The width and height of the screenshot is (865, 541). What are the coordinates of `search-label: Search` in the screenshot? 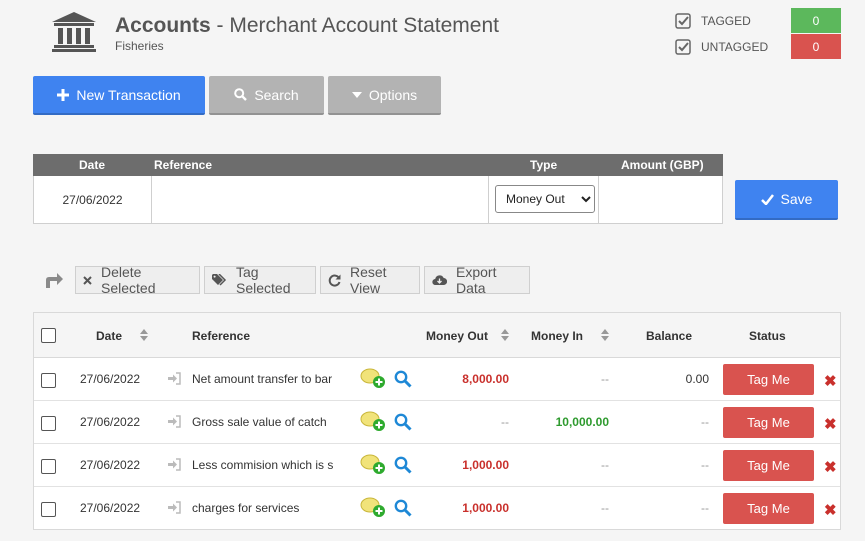 It's located at (276, 94).